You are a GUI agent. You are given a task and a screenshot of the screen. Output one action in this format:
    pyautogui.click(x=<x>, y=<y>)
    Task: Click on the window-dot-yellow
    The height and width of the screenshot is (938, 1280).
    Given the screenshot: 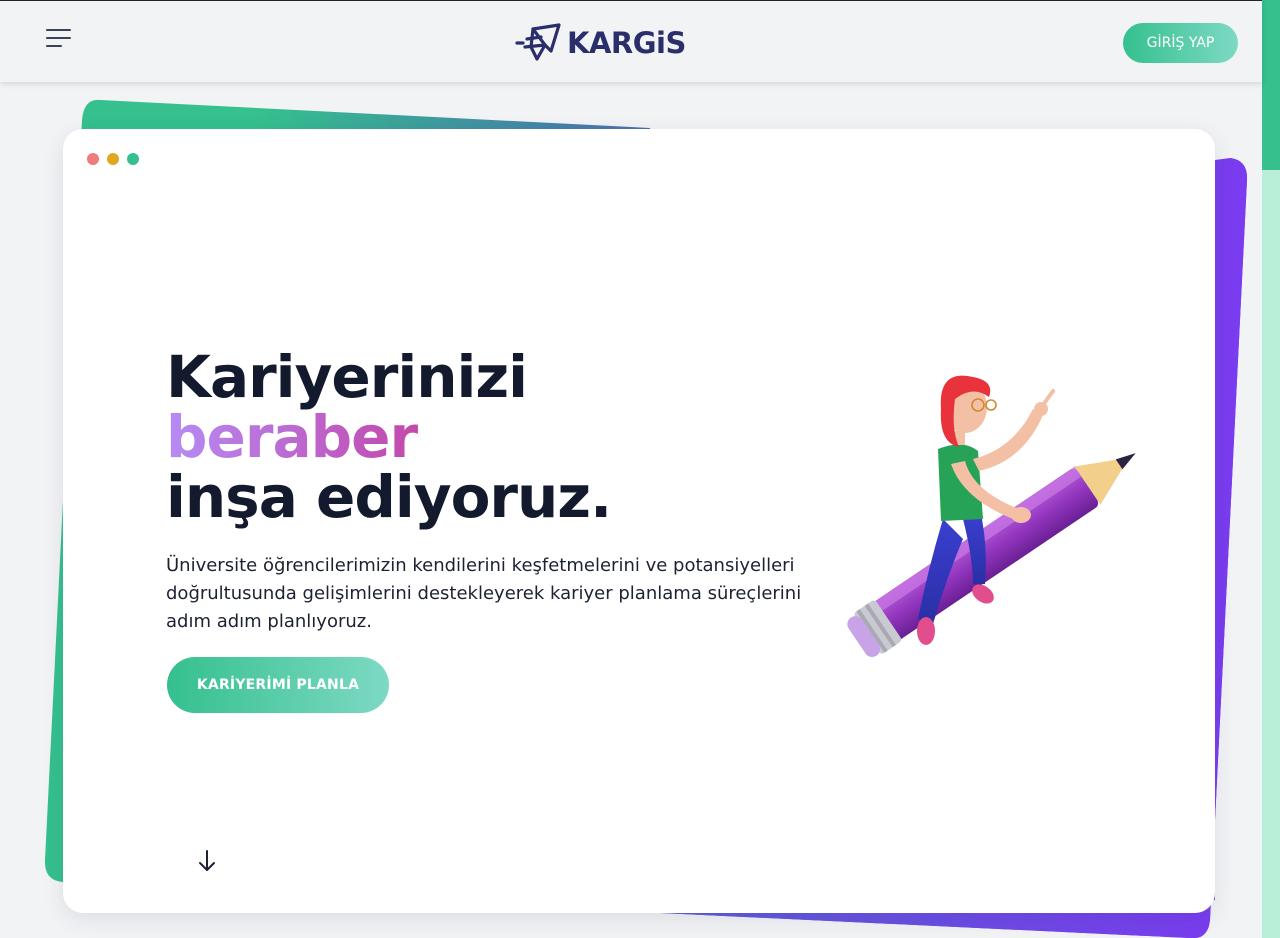 What is the action you would take?
    pyautogui.click(x=113, y=159)
    